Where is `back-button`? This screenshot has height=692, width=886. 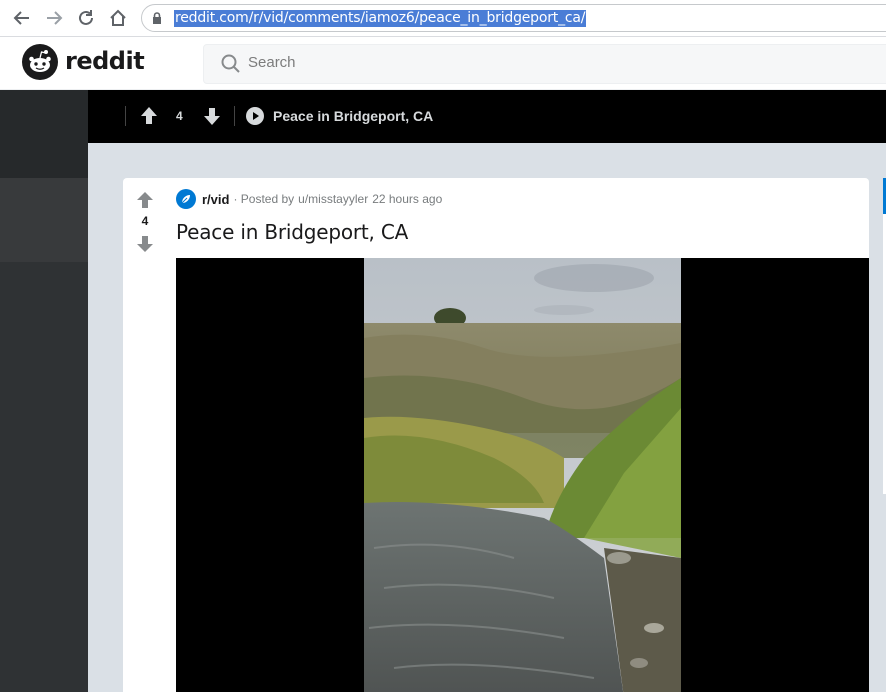
back-button is located at coordinates (22, 18).